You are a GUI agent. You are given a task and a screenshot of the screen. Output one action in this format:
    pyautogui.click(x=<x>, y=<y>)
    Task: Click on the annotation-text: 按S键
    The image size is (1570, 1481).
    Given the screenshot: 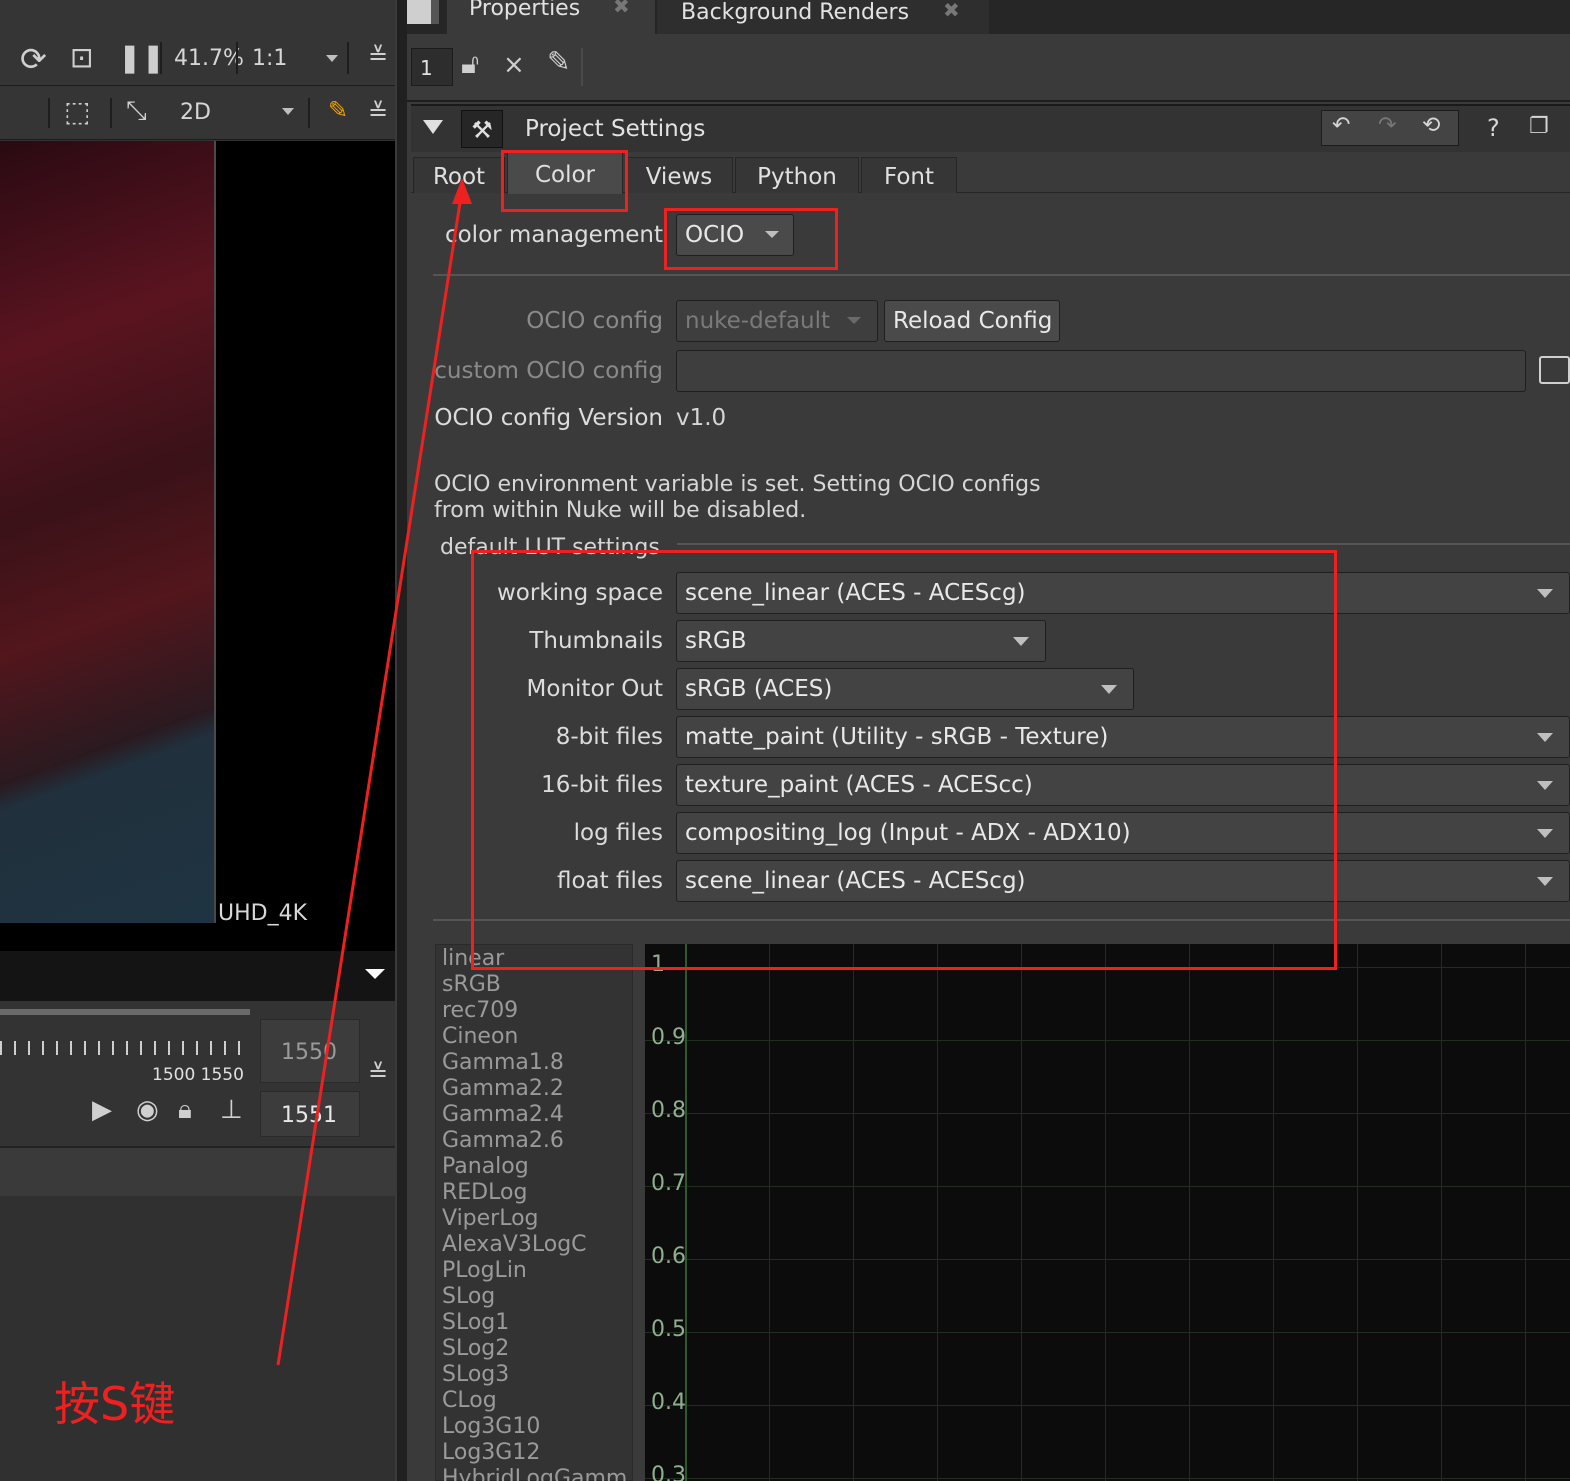 What is the action you would take?
    pyautogui.click(x=115, y=1404)
    